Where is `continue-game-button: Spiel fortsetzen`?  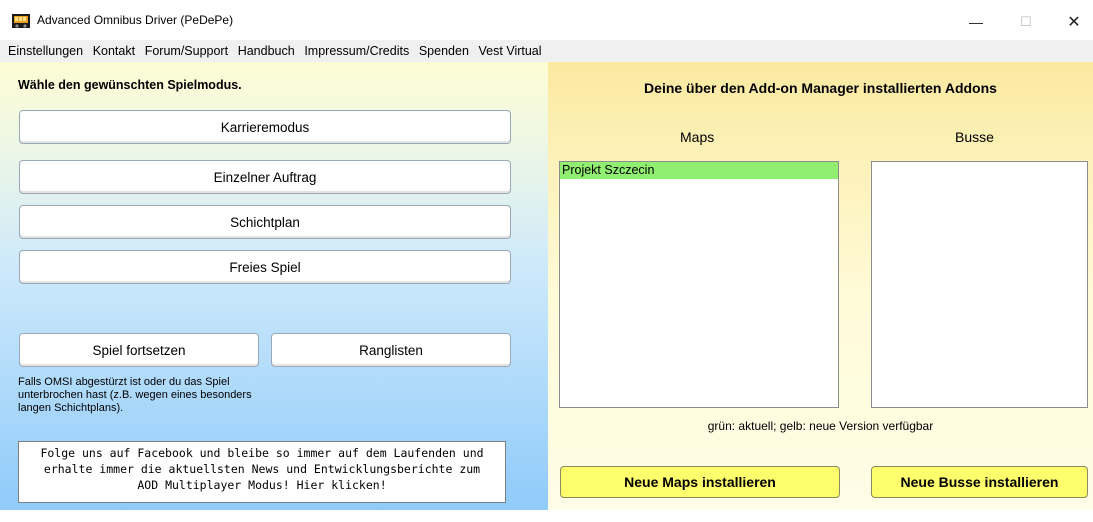
continue-game-button: Spiel fortsetzen is located at coordinates (139, 350).